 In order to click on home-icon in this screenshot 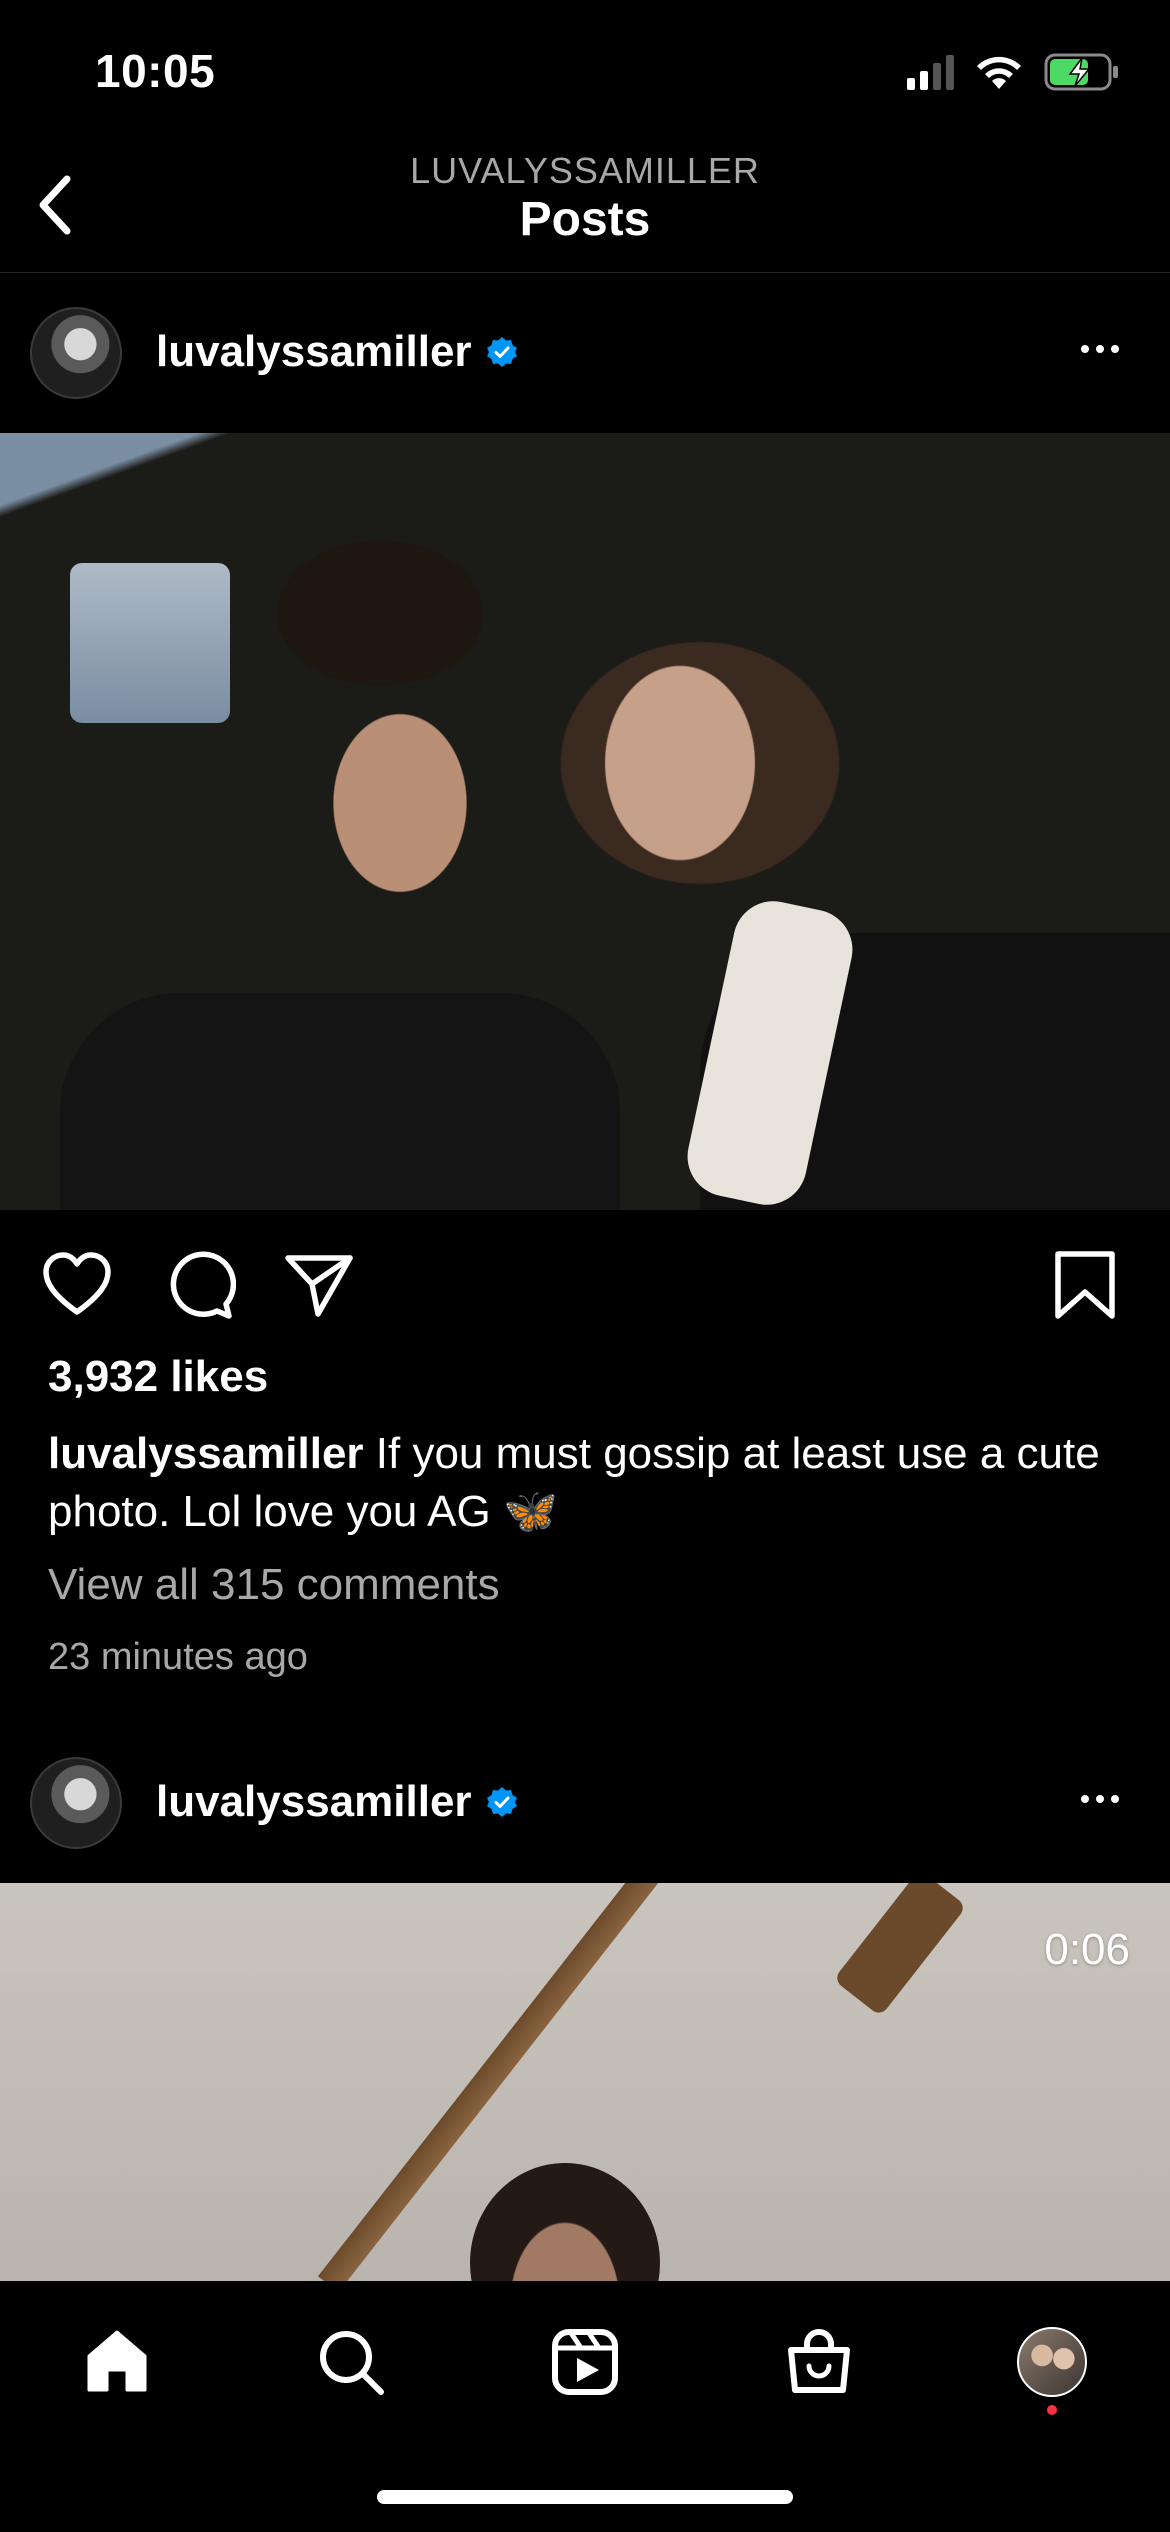, I will do `click(117, 2361)`.